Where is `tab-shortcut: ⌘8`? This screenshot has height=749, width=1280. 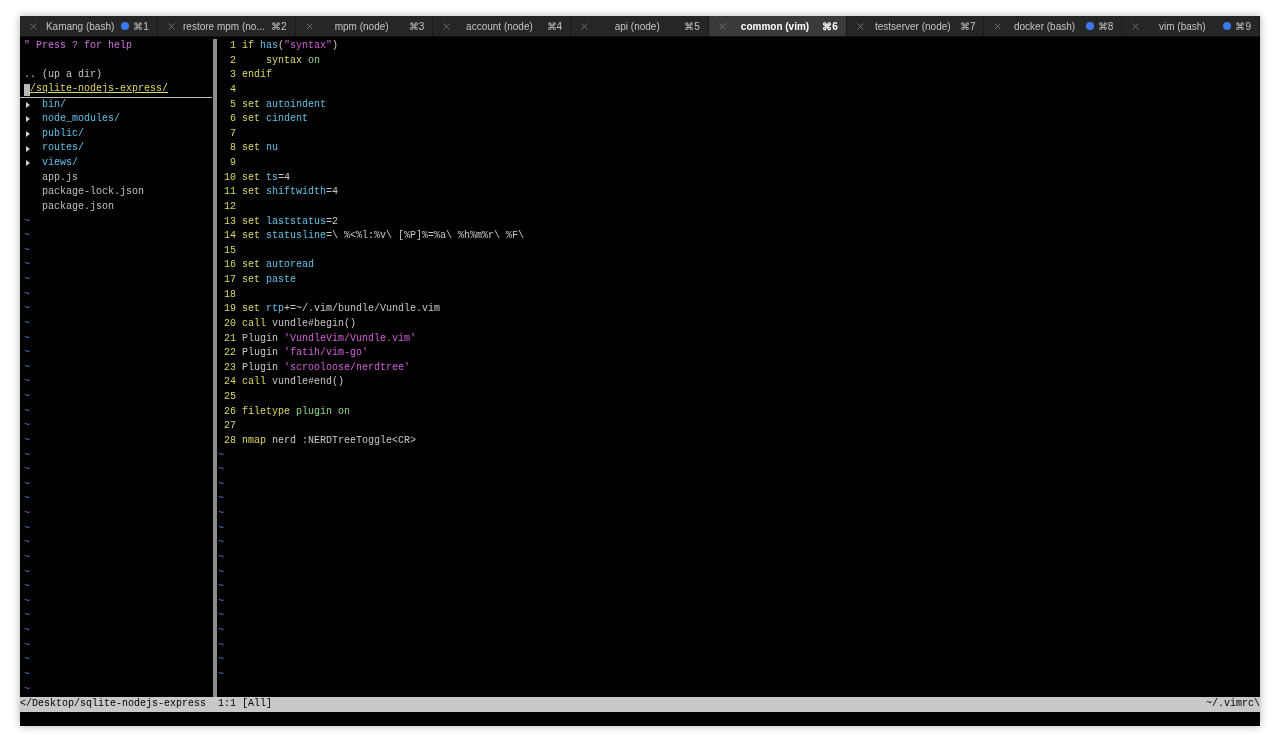
tab-shortcut: ⌘8 is located at coordinates (1105, 26).